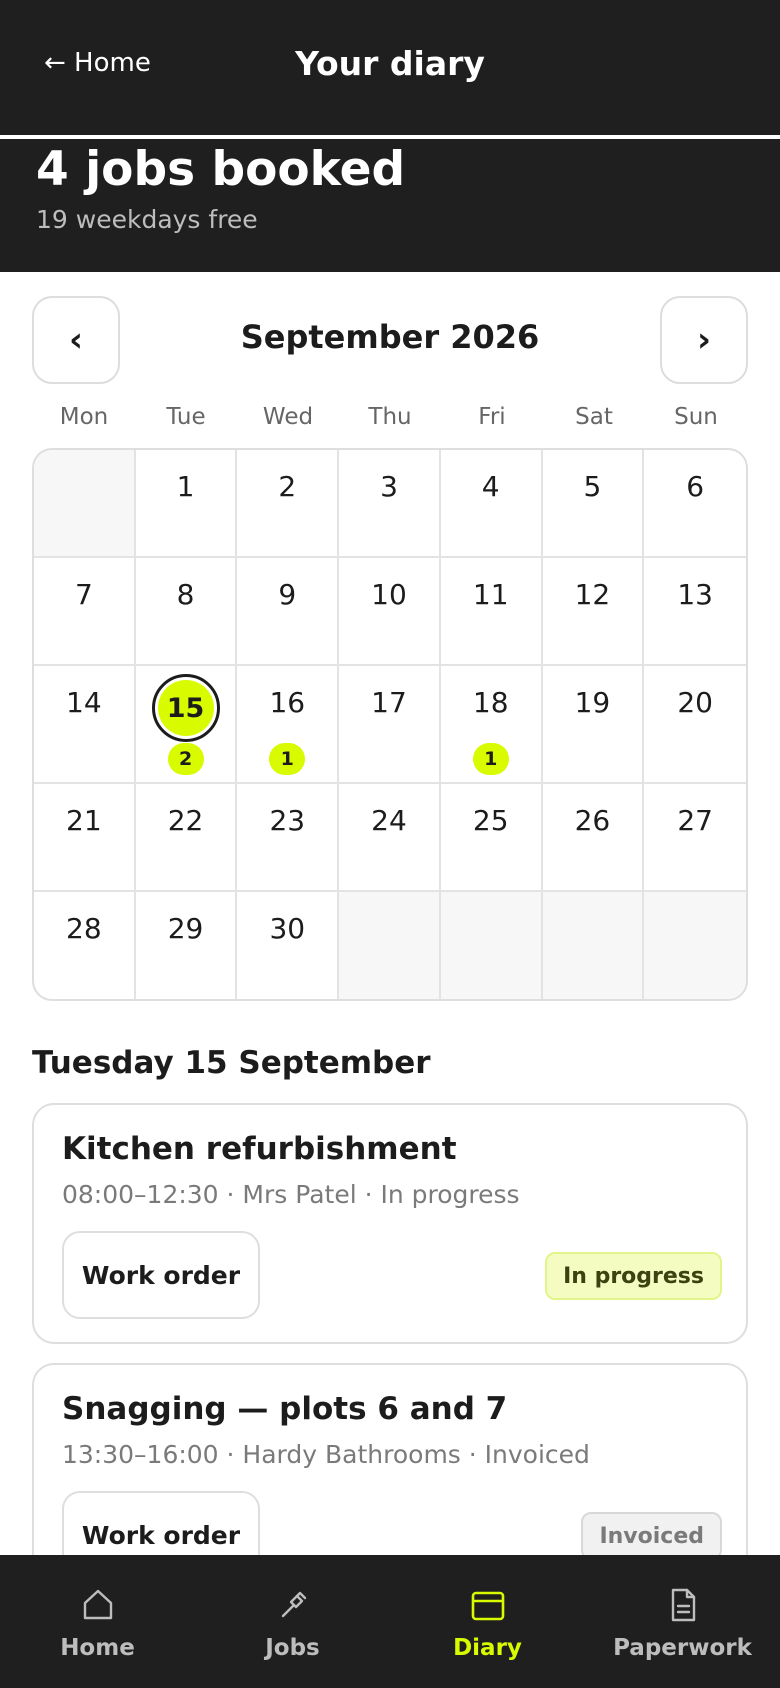 The image size is (780, 1688). What do you see at coordinates (221, 169) in the screenshot?
I see `jobs-booked-count: 4 jobs booked` at bounding box center [221, 169].